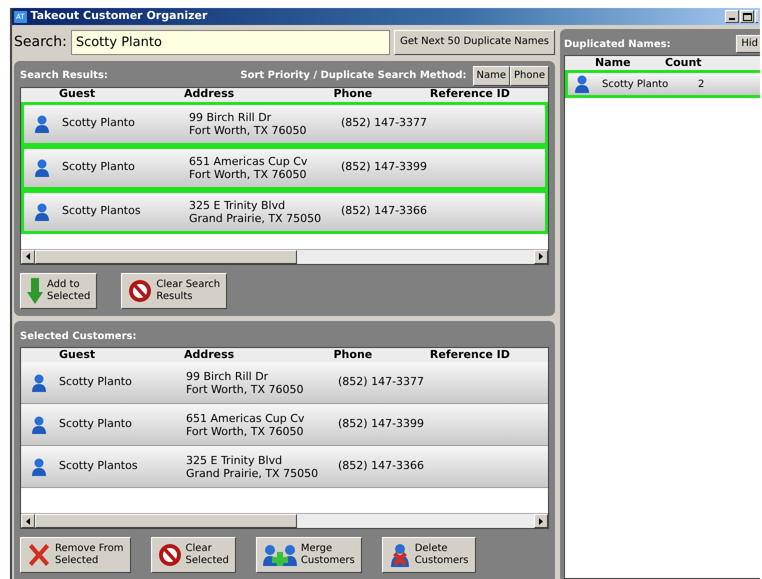  What do you see at coordinates (78, 337) in the screenshot?
I see `panel-title: Selected Customers:` at bounding box center [78, 337].